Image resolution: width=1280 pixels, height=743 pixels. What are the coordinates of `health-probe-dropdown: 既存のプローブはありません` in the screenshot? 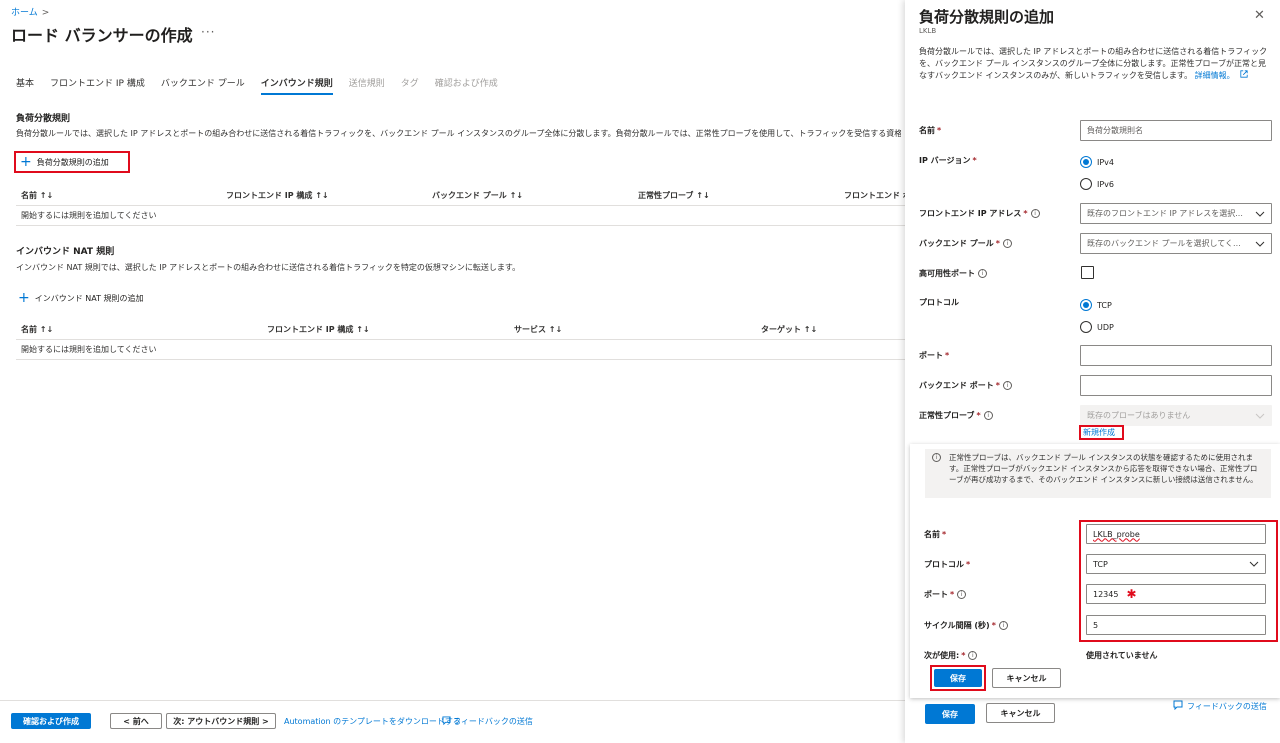 It's located at (1176, 415).